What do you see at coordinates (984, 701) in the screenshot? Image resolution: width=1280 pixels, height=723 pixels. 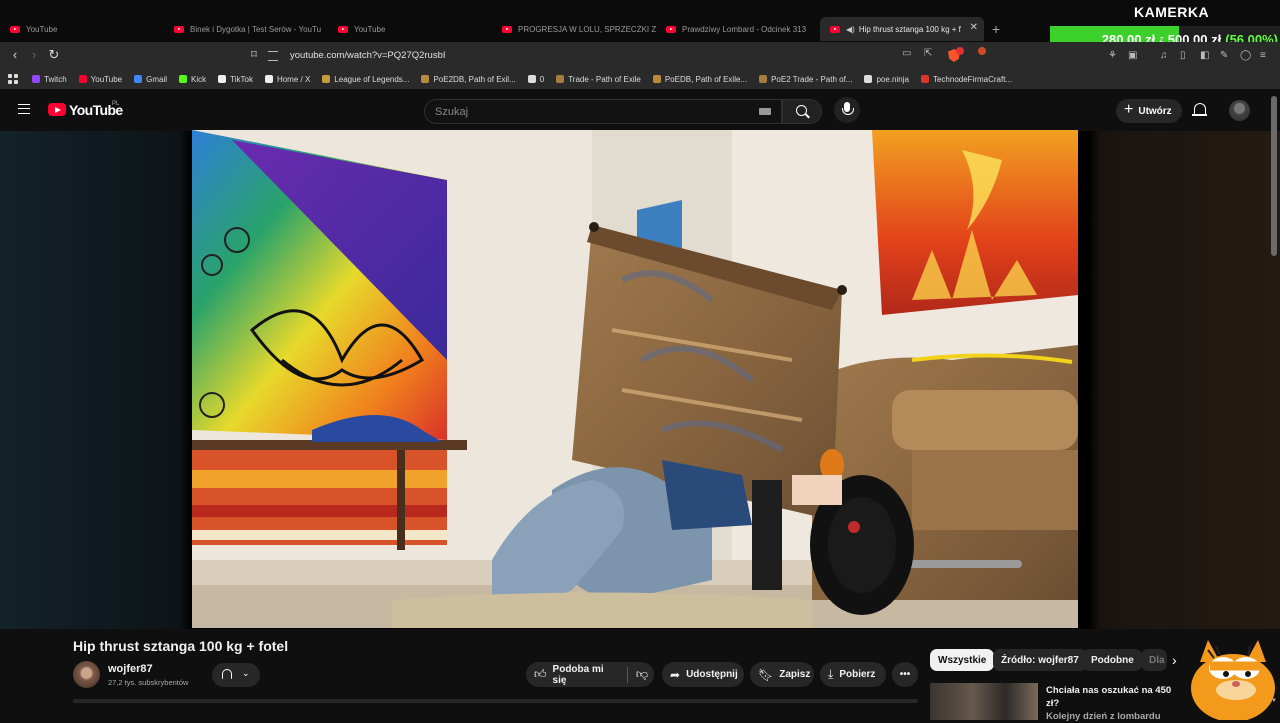 I see `recommended-video-thumbnail` at bounding box center [984, 701].